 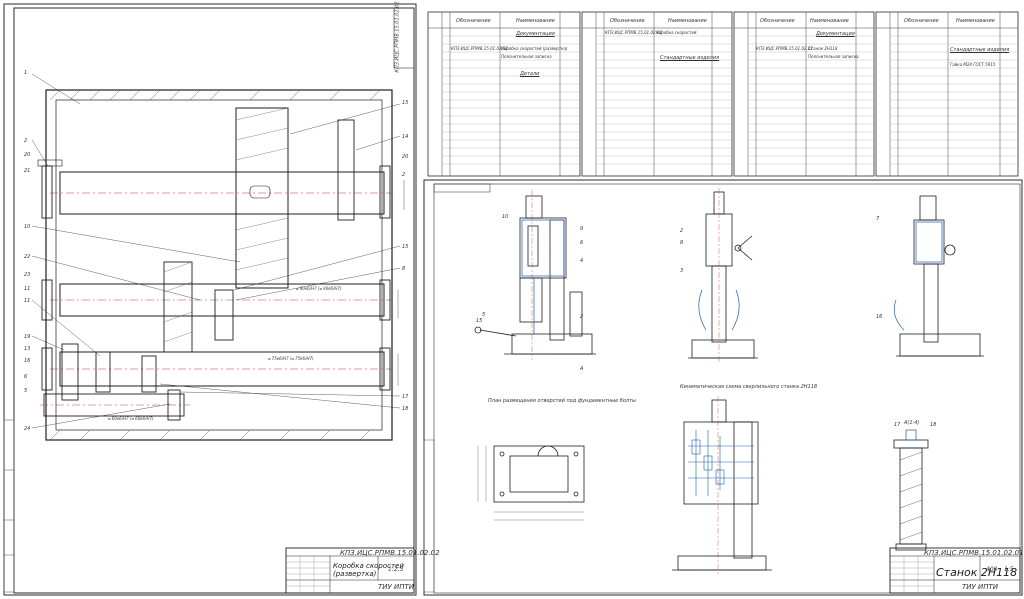 I want to click on section-a-detail, so click(x=911, y=495).